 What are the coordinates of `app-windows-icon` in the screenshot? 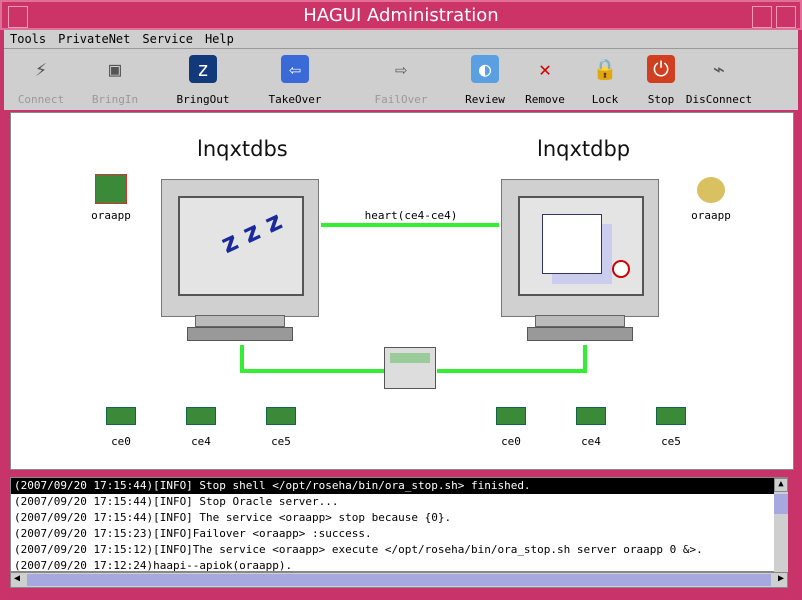 It's located at (572, 244).